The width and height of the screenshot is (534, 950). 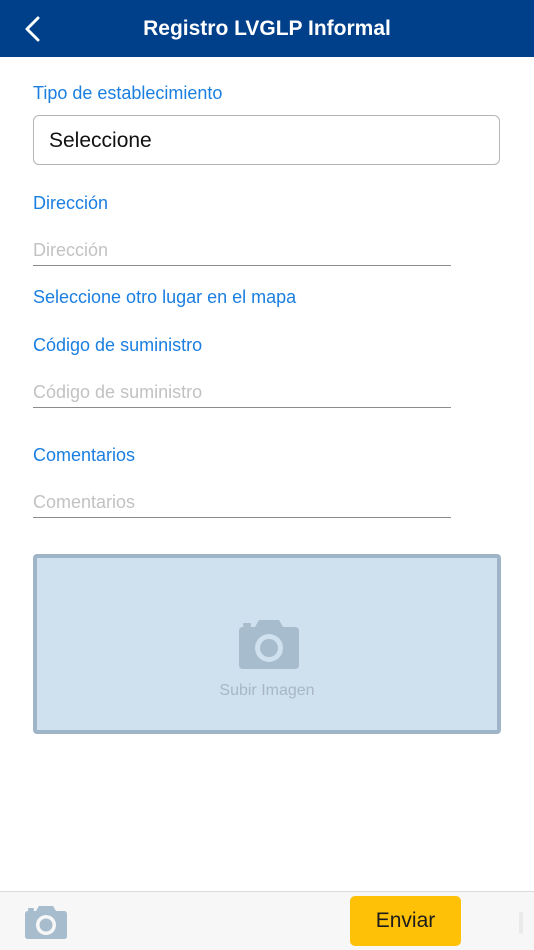 I want to click on send-button: Enviar, so click(x=405, y=921).